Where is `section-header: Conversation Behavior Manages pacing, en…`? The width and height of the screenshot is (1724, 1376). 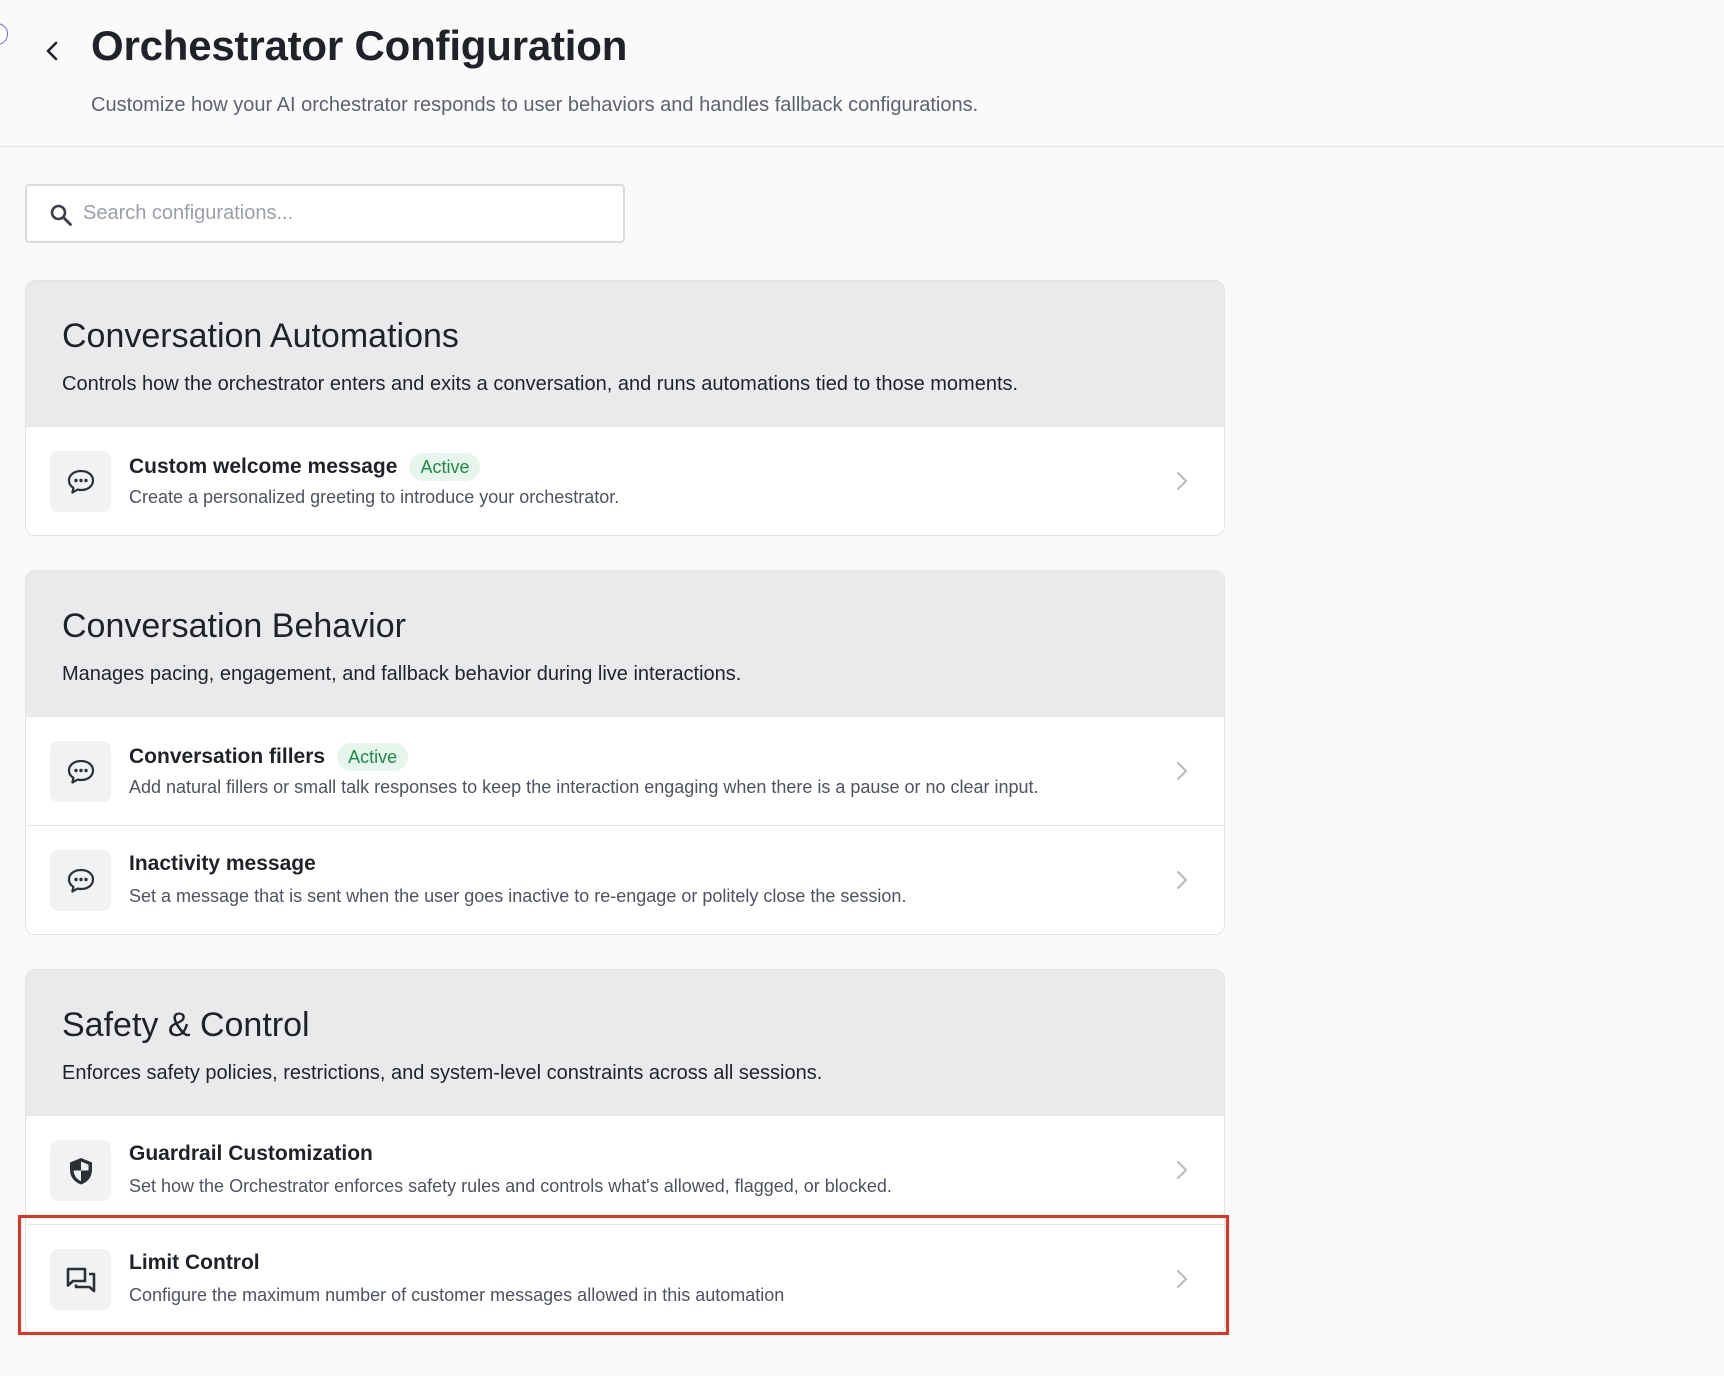 section-header: Conversation Behavior Manages pacing, en… is located at coordinates (625, 643).